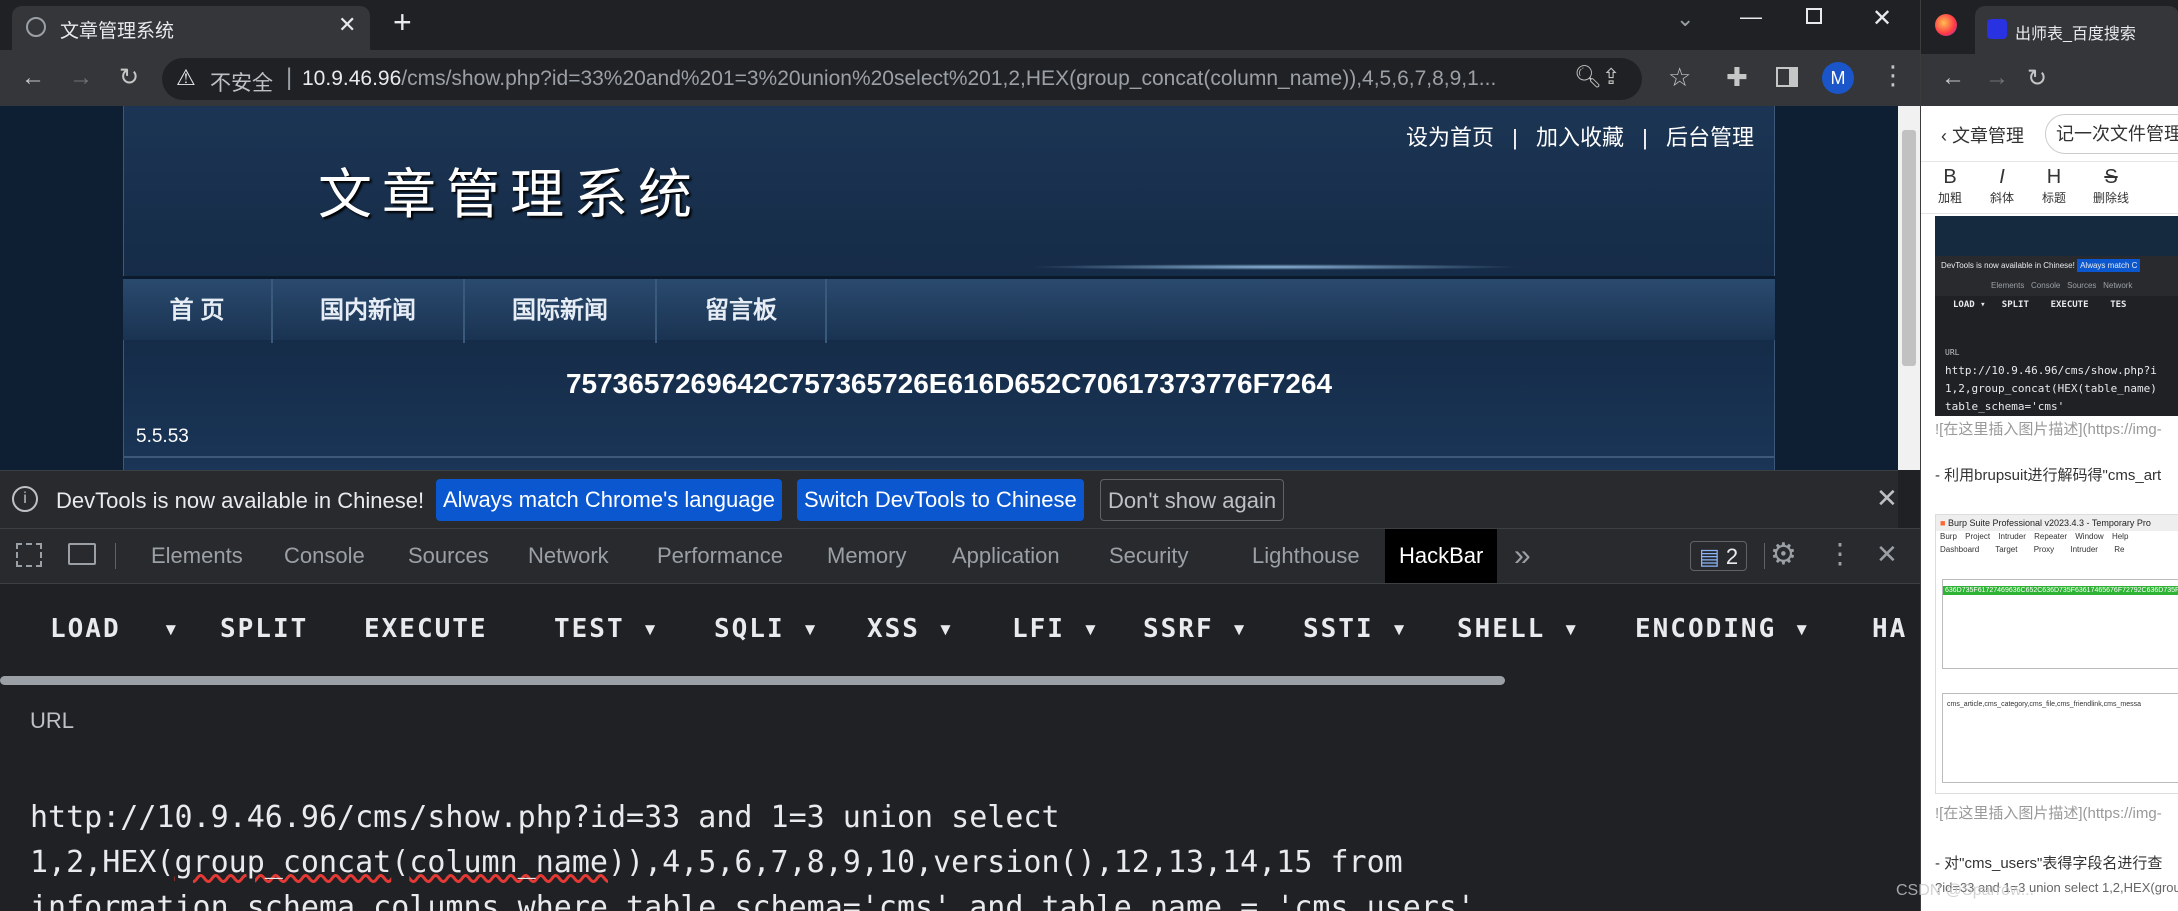  I want to click on tab-lighthouse: Lighthouse, so click(1306, 556).